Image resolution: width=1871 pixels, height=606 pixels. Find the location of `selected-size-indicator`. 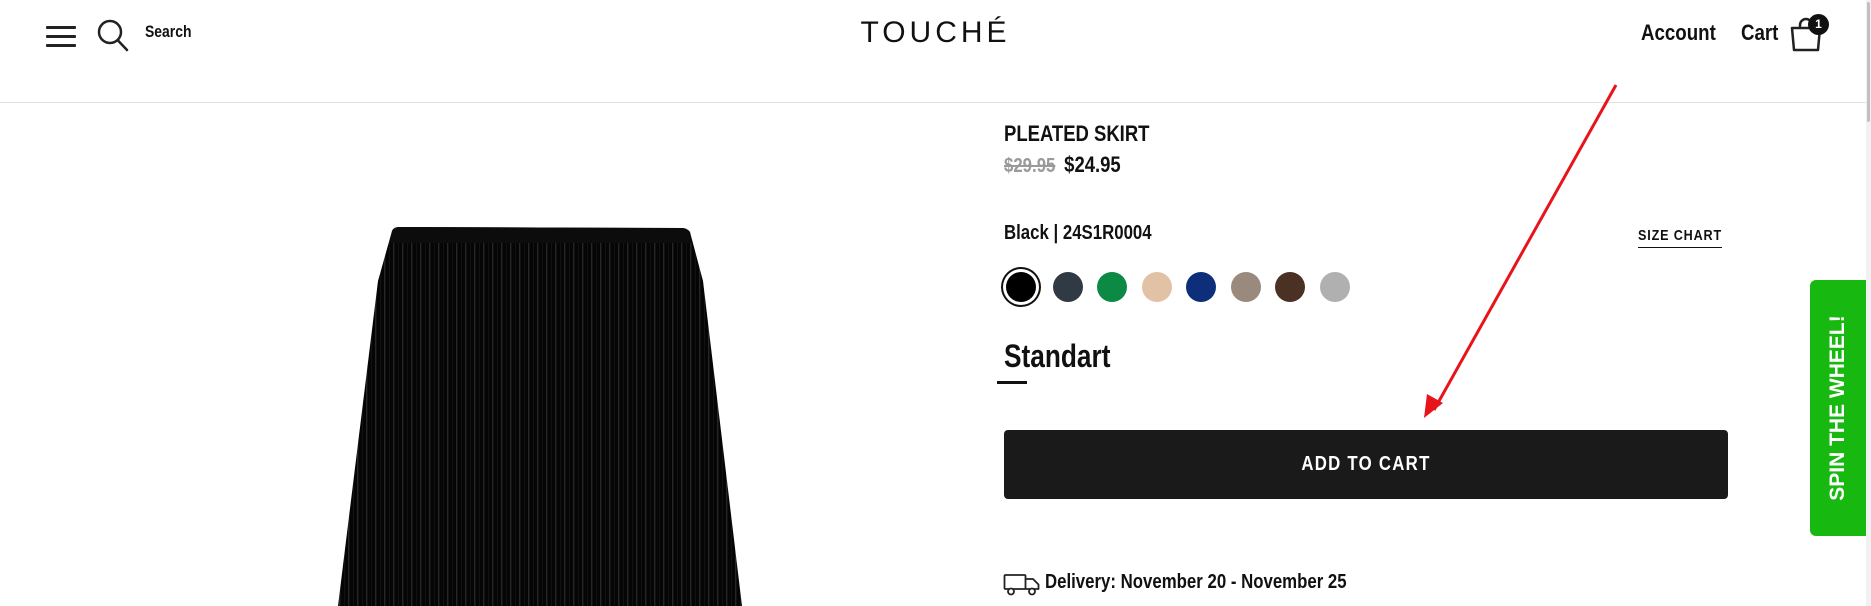

selected-size-indicator is located at coordinates (1012, 382).